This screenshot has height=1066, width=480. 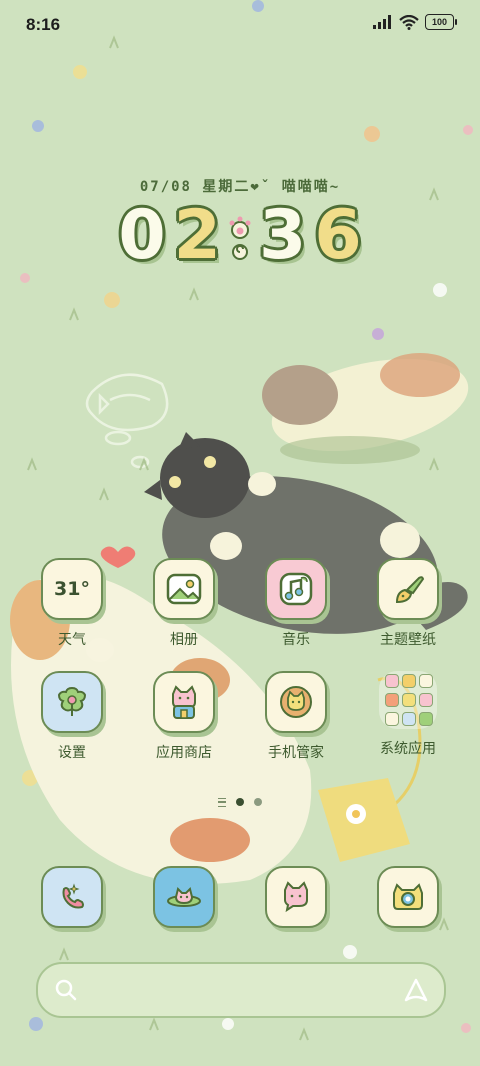 I want to click on dock-camera, so click(x=408, y=897).